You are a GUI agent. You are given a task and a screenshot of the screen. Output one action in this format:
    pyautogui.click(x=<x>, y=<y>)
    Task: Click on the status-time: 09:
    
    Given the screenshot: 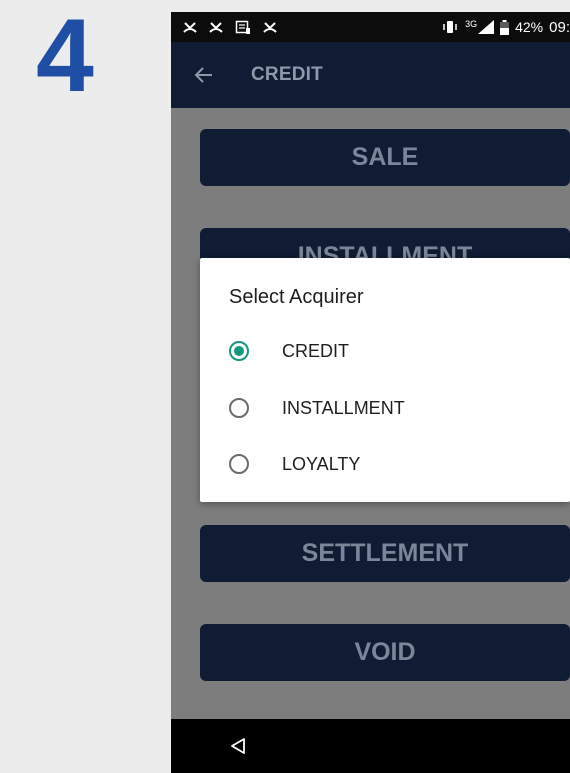 What is the action you would take?
    pyautogui.click(x=559, y=27)
    